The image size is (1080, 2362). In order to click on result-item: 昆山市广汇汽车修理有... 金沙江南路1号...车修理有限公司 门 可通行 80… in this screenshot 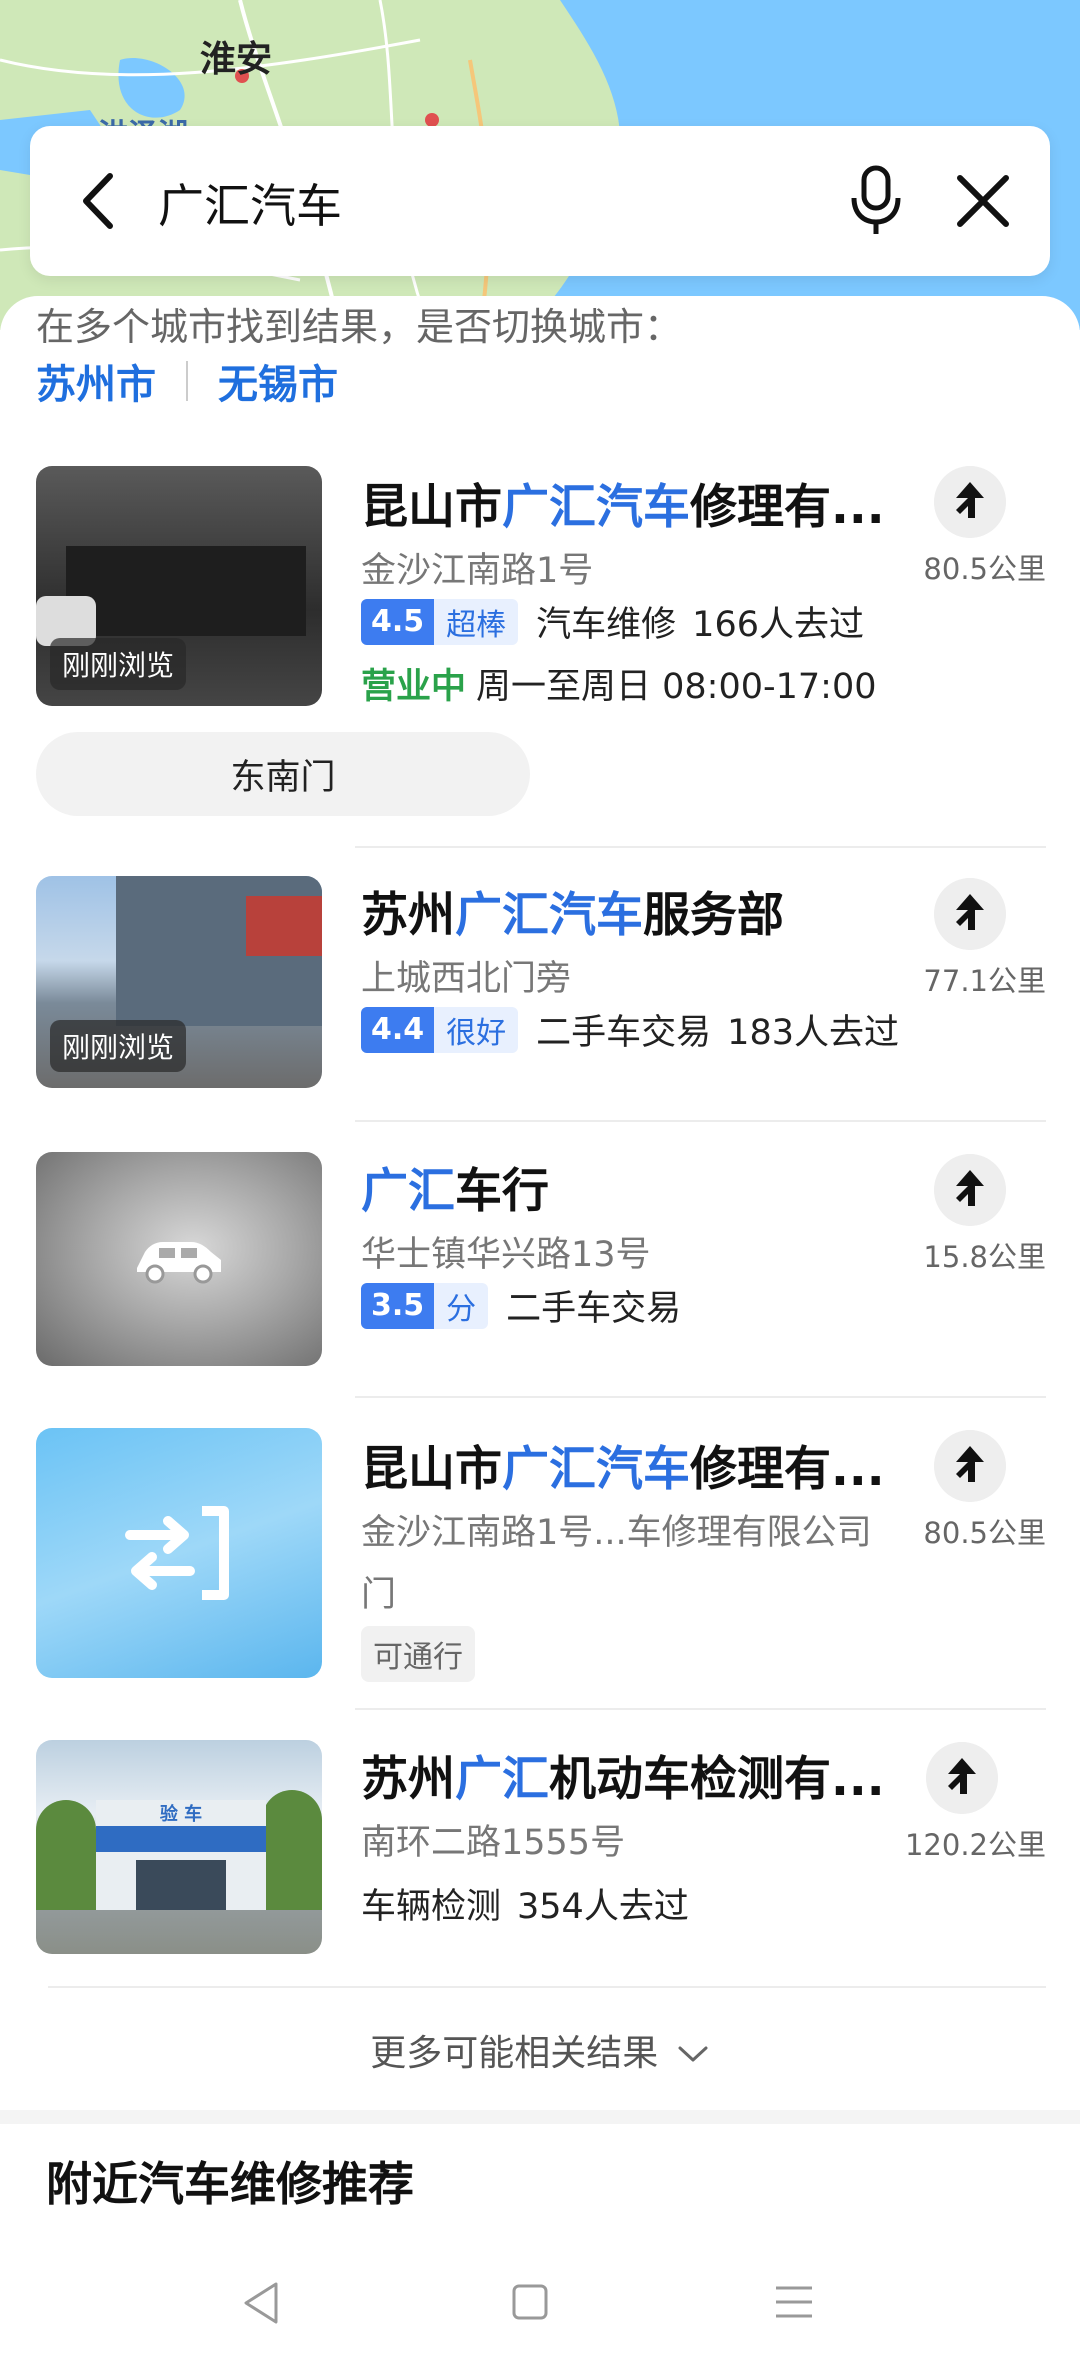, I will do `click(541, 1558)`.